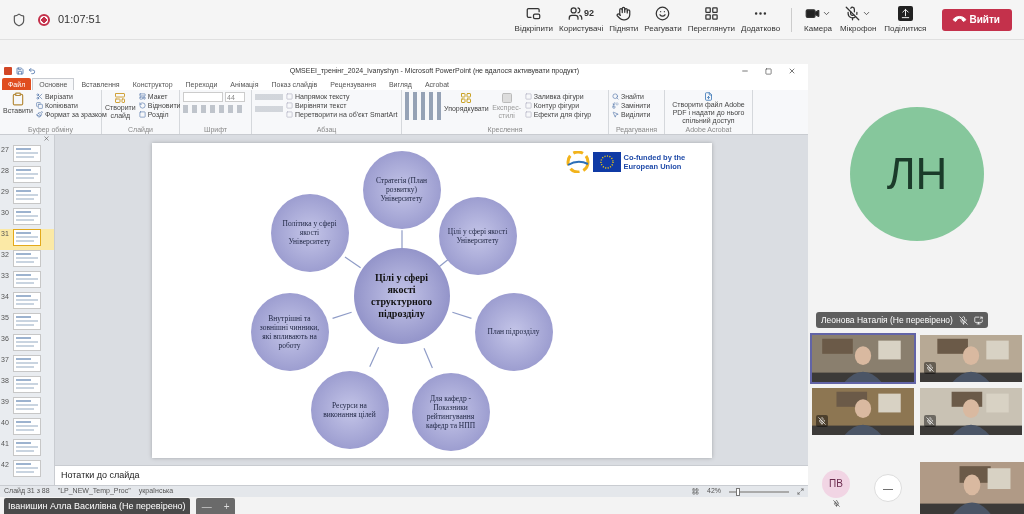 The width and height of the screenshot is (1024, 514). What do you see at coordinates (19, 19) in the screenshot?
I see `shield-icon` at bounding box center [19, 19].